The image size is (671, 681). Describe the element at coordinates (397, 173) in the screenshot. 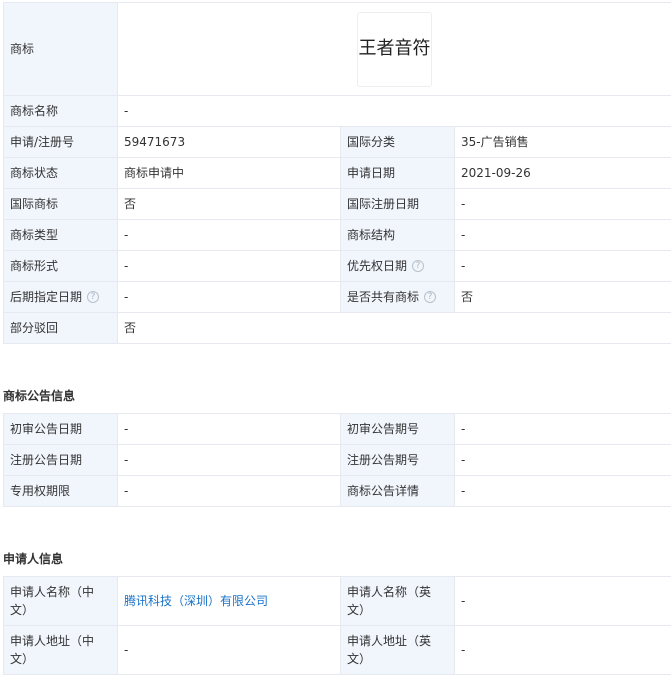

I see `field-label: 申请日期` at that location.